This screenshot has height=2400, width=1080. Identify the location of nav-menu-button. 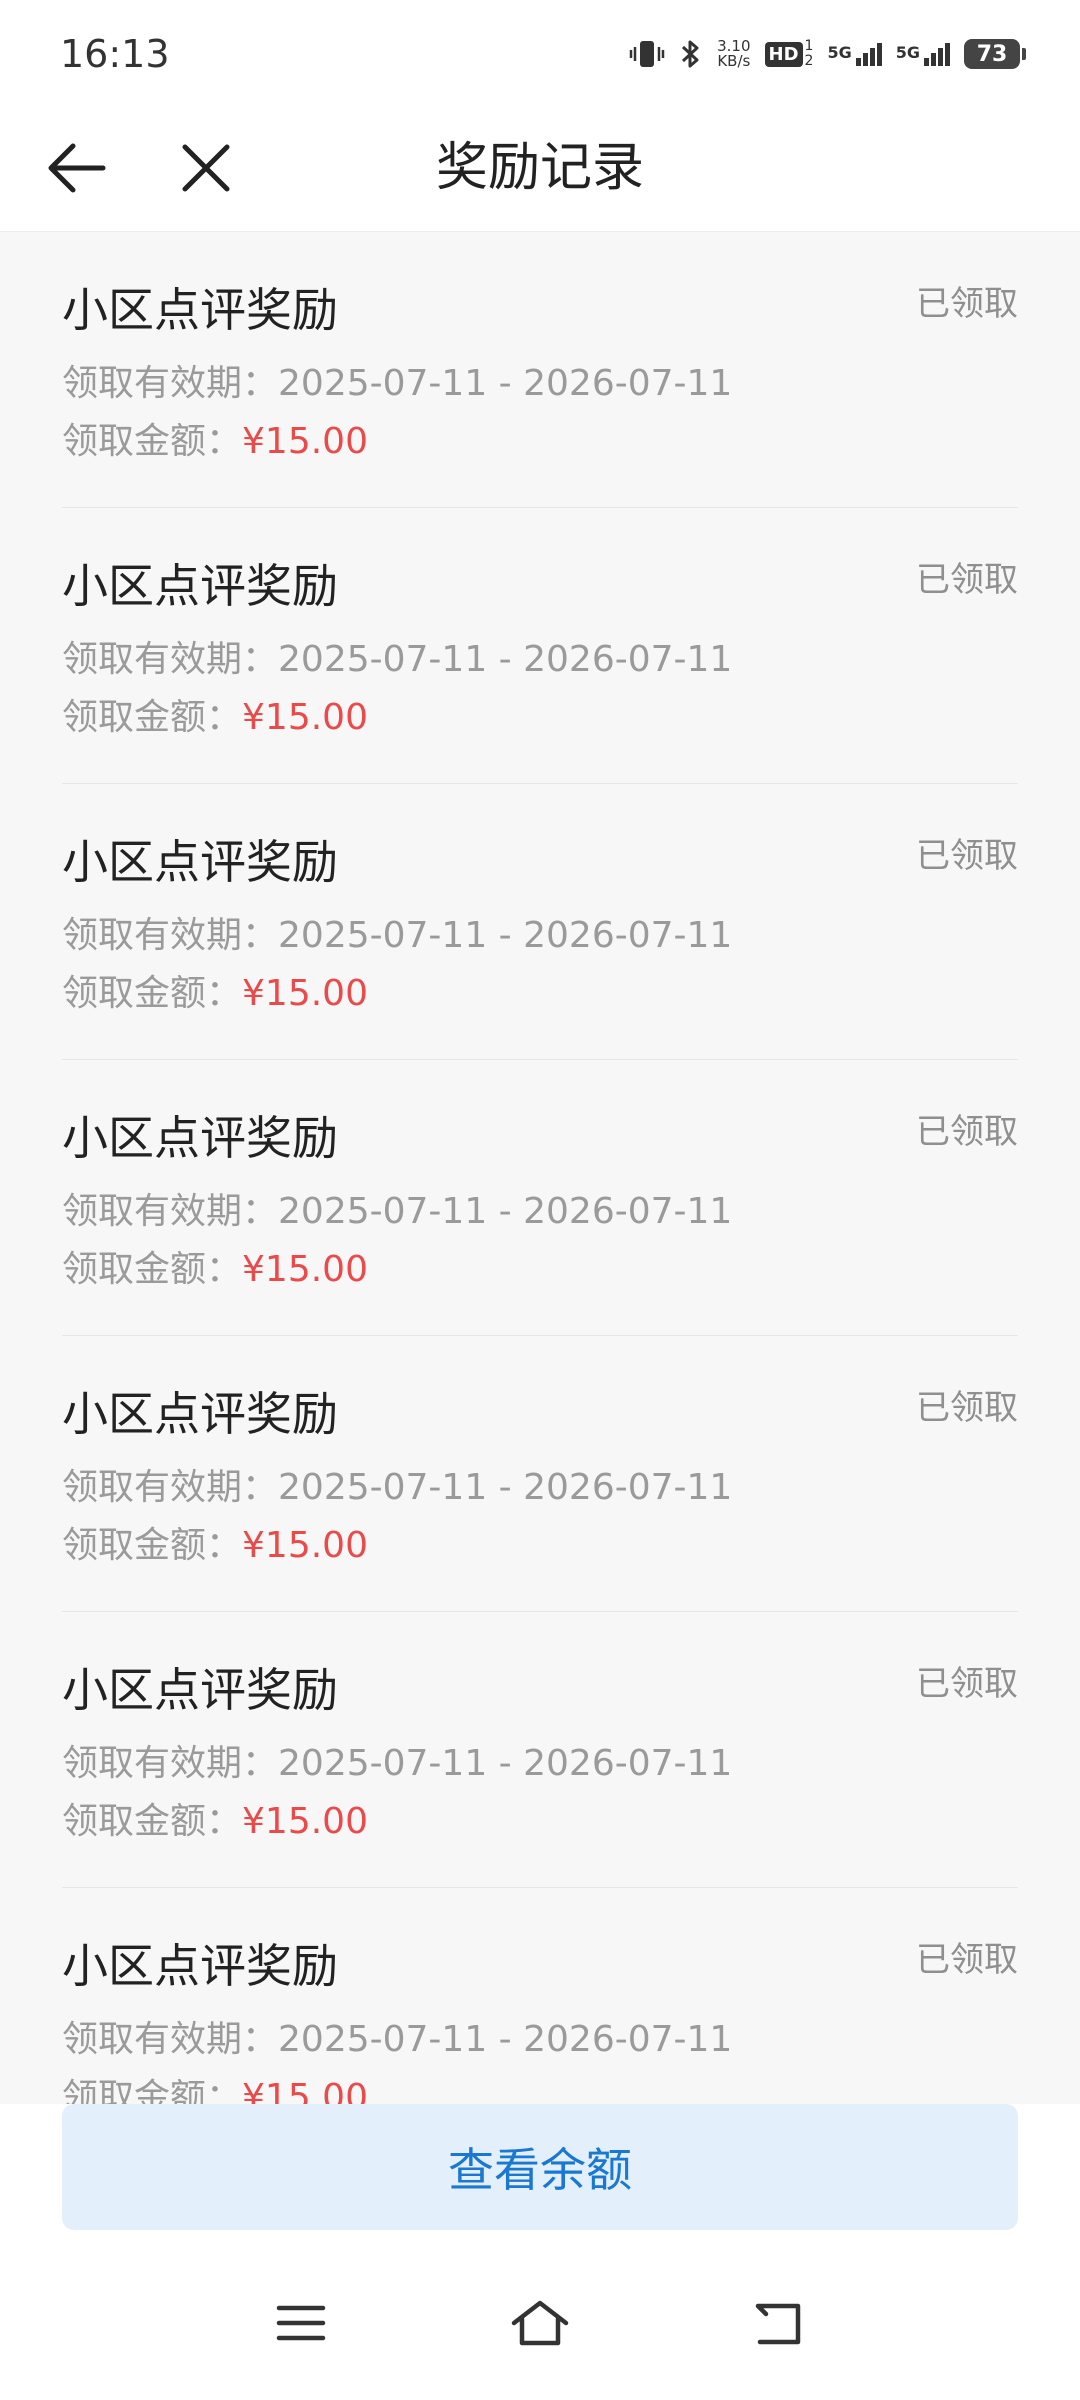
(301, 2323).